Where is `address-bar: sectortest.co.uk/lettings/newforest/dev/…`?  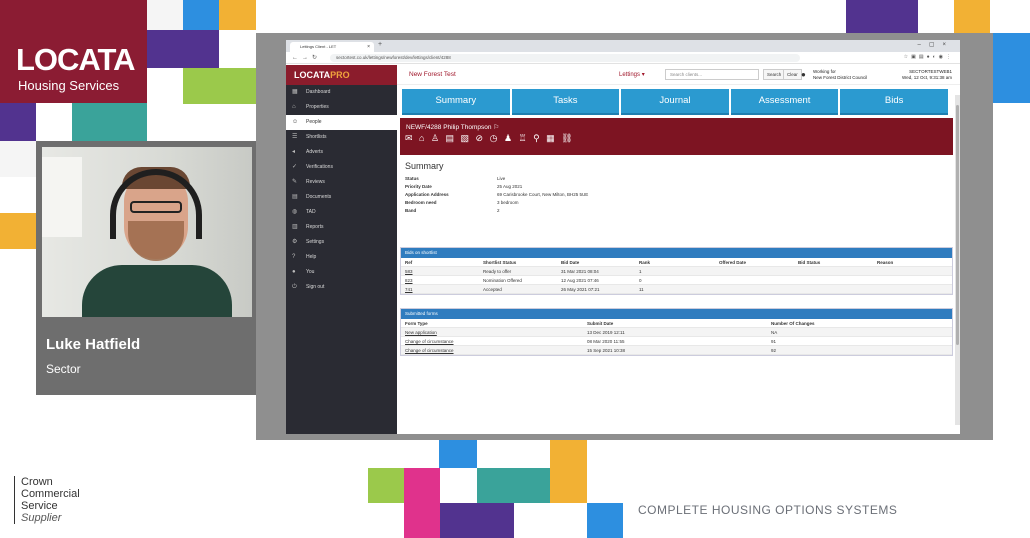
address-bar: sectortest.co.uk/lettings/newforest/dev/… is located at coordinates (565, 58).